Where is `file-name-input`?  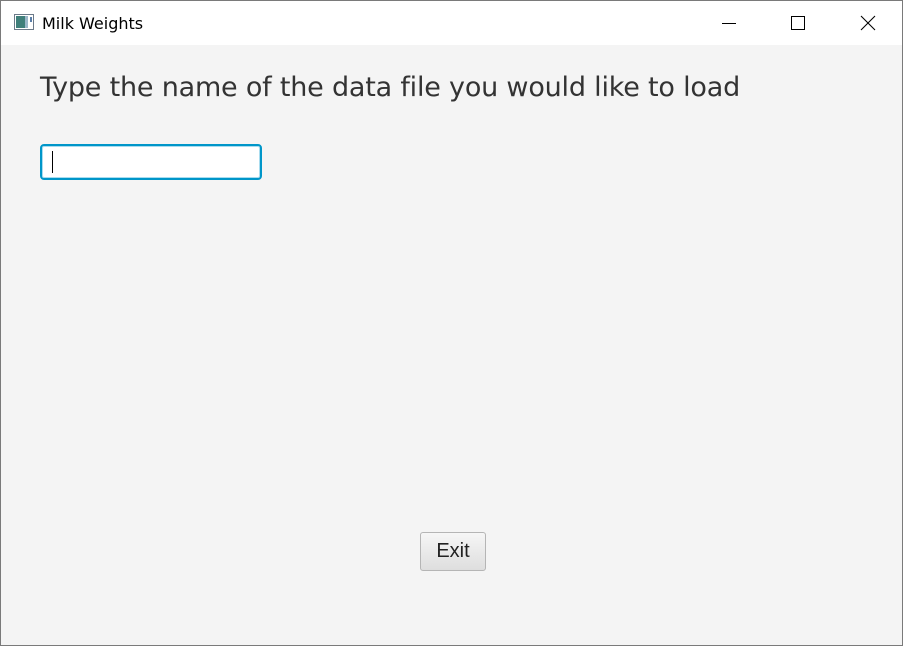
file-name-input is located at coordinates (151, 162).